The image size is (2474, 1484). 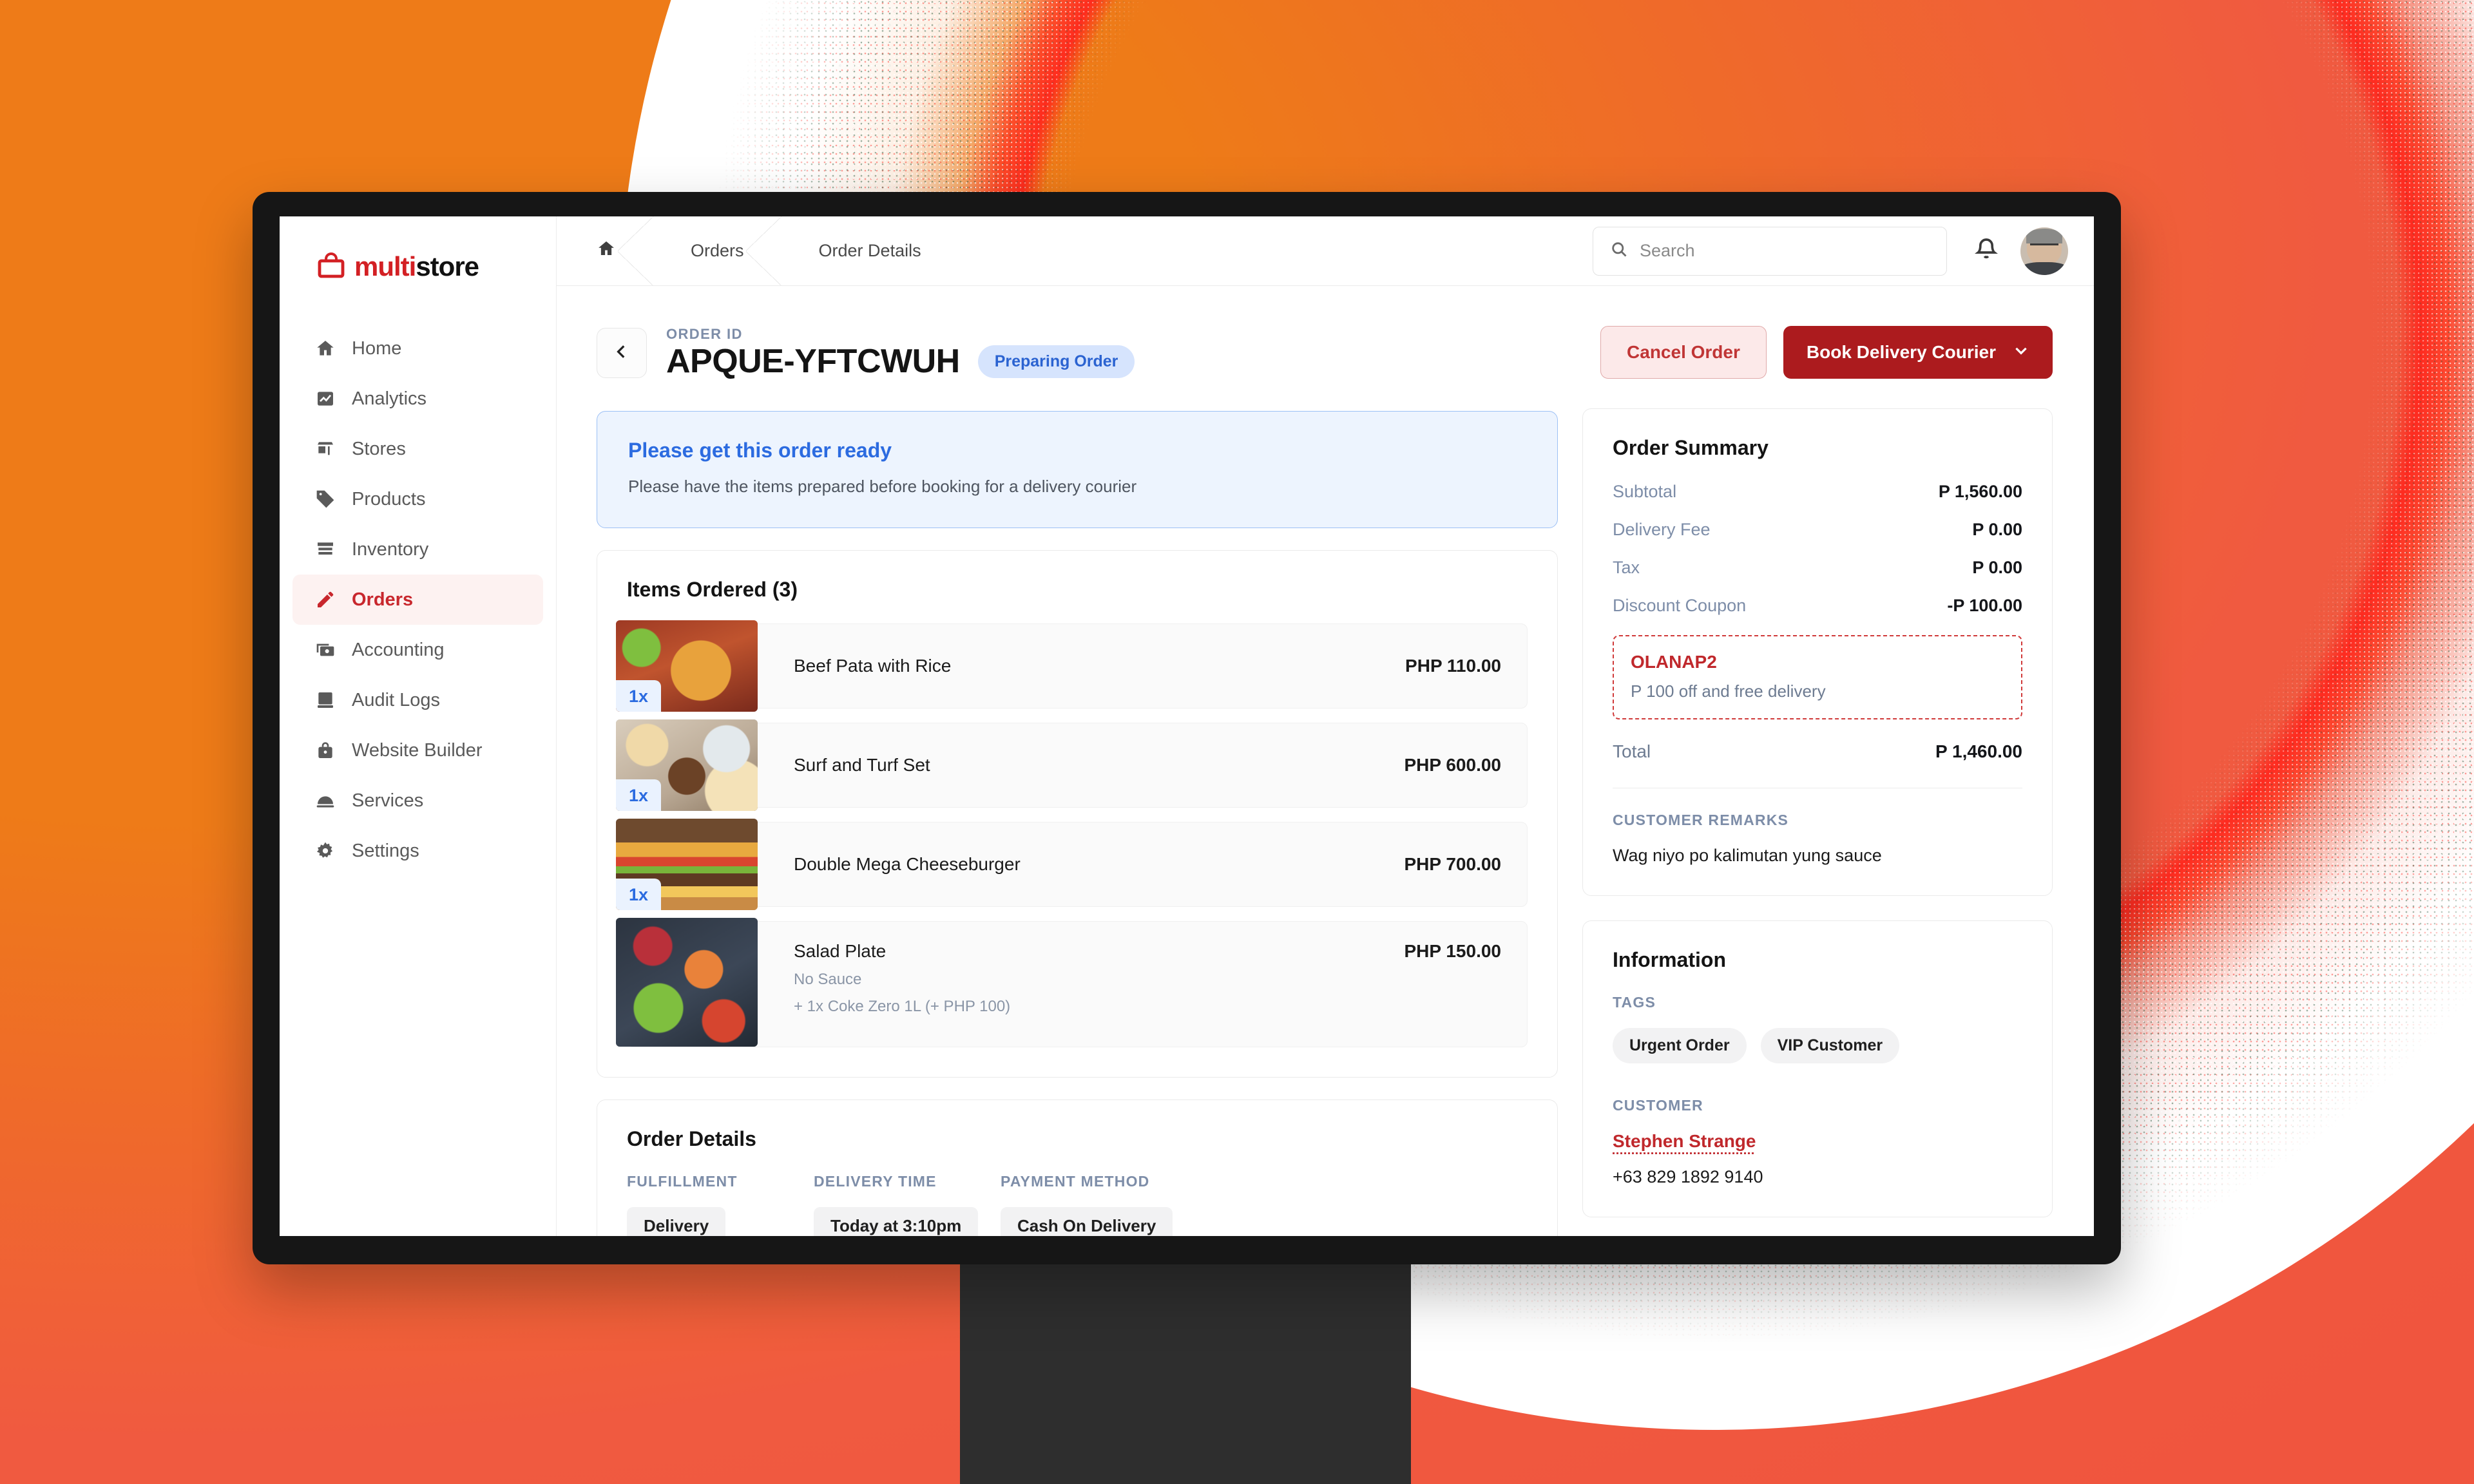 I want to click on customer-remarks-label: CUSTOMER REMARKS, so click(x=1701, y=820).